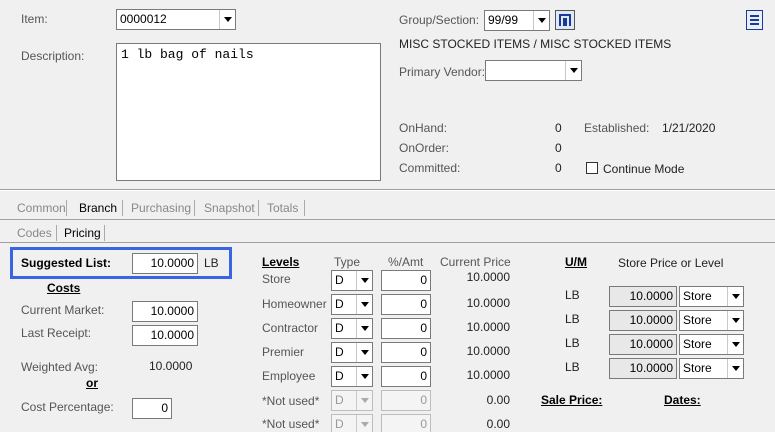 This screenshot has height=432, width=775. Describe the element at coordinates (282, 208) in the screenshot. I see `tab-totals: Totals` at that location.